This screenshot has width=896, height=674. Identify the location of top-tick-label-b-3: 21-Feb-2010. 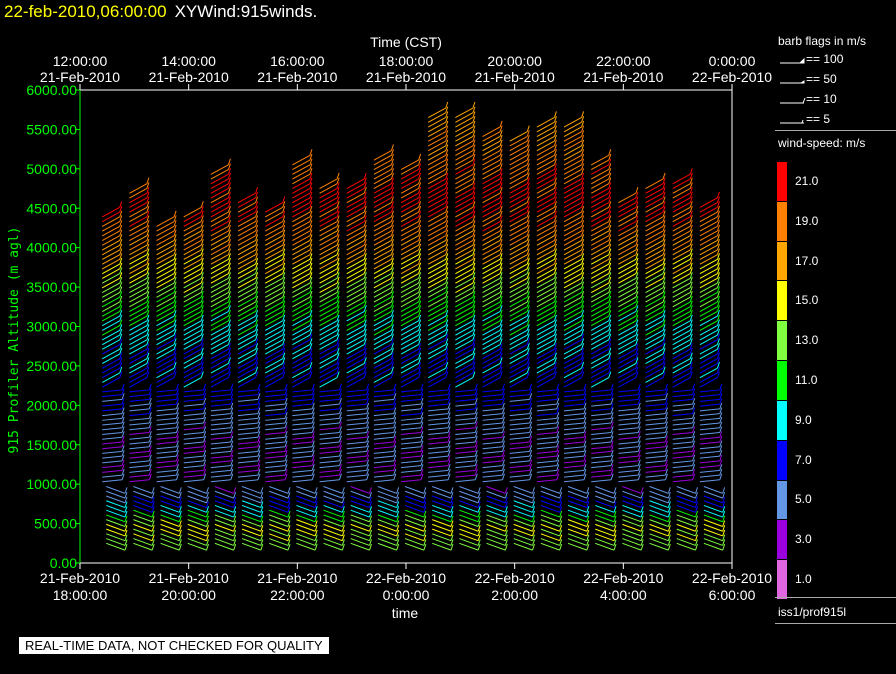
(406, 77).